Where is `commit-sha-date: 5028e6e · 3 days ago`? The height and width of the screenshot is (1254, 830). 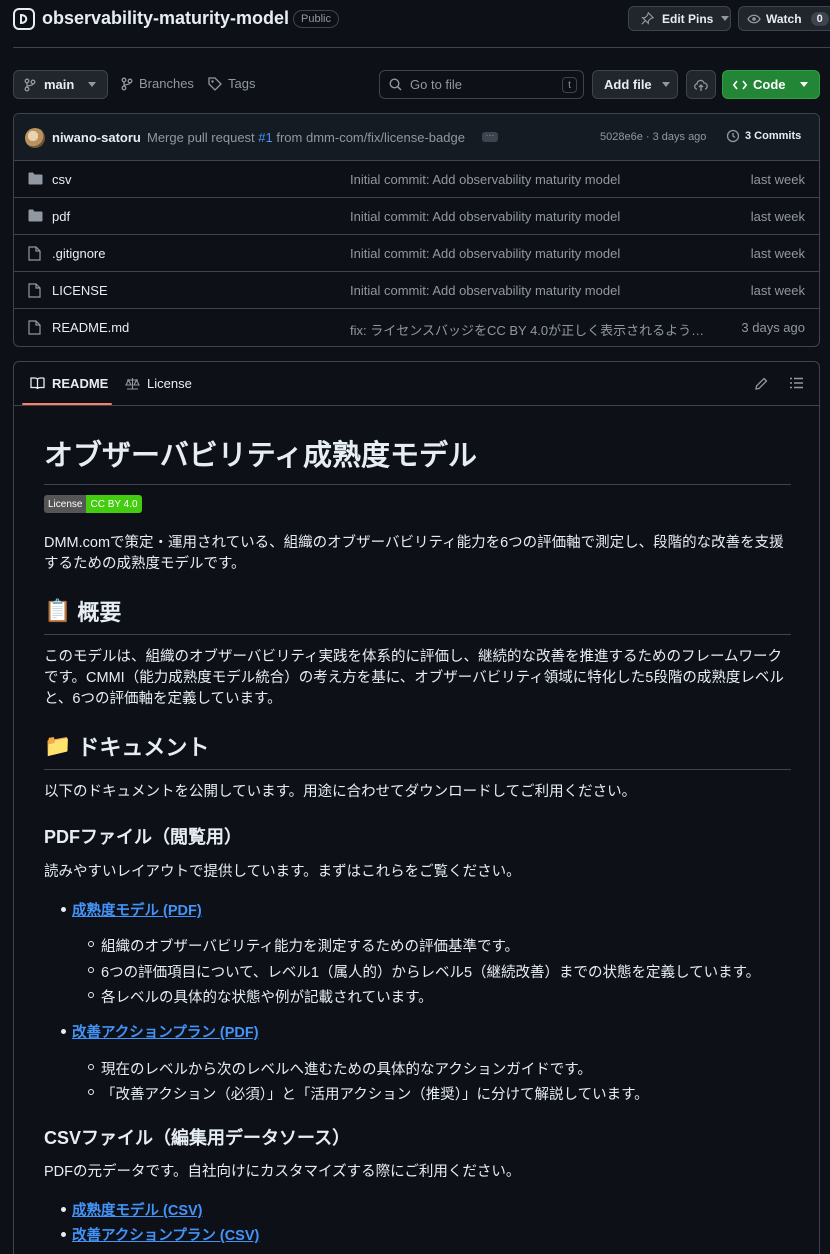
commit-sha-date: 5028e6e · 3 days ago is located at coordinates (653, 137).